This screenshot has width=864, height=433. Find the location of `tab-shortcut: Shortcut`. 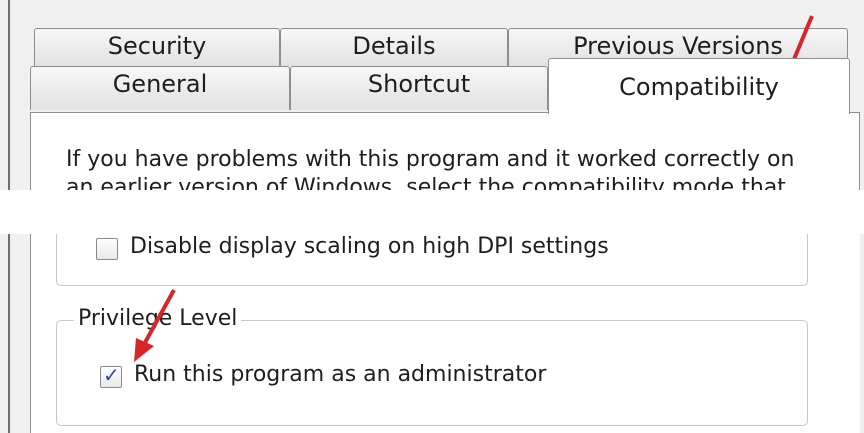

tab-shortcut: Shortcut is located at coordinates (419, 88).